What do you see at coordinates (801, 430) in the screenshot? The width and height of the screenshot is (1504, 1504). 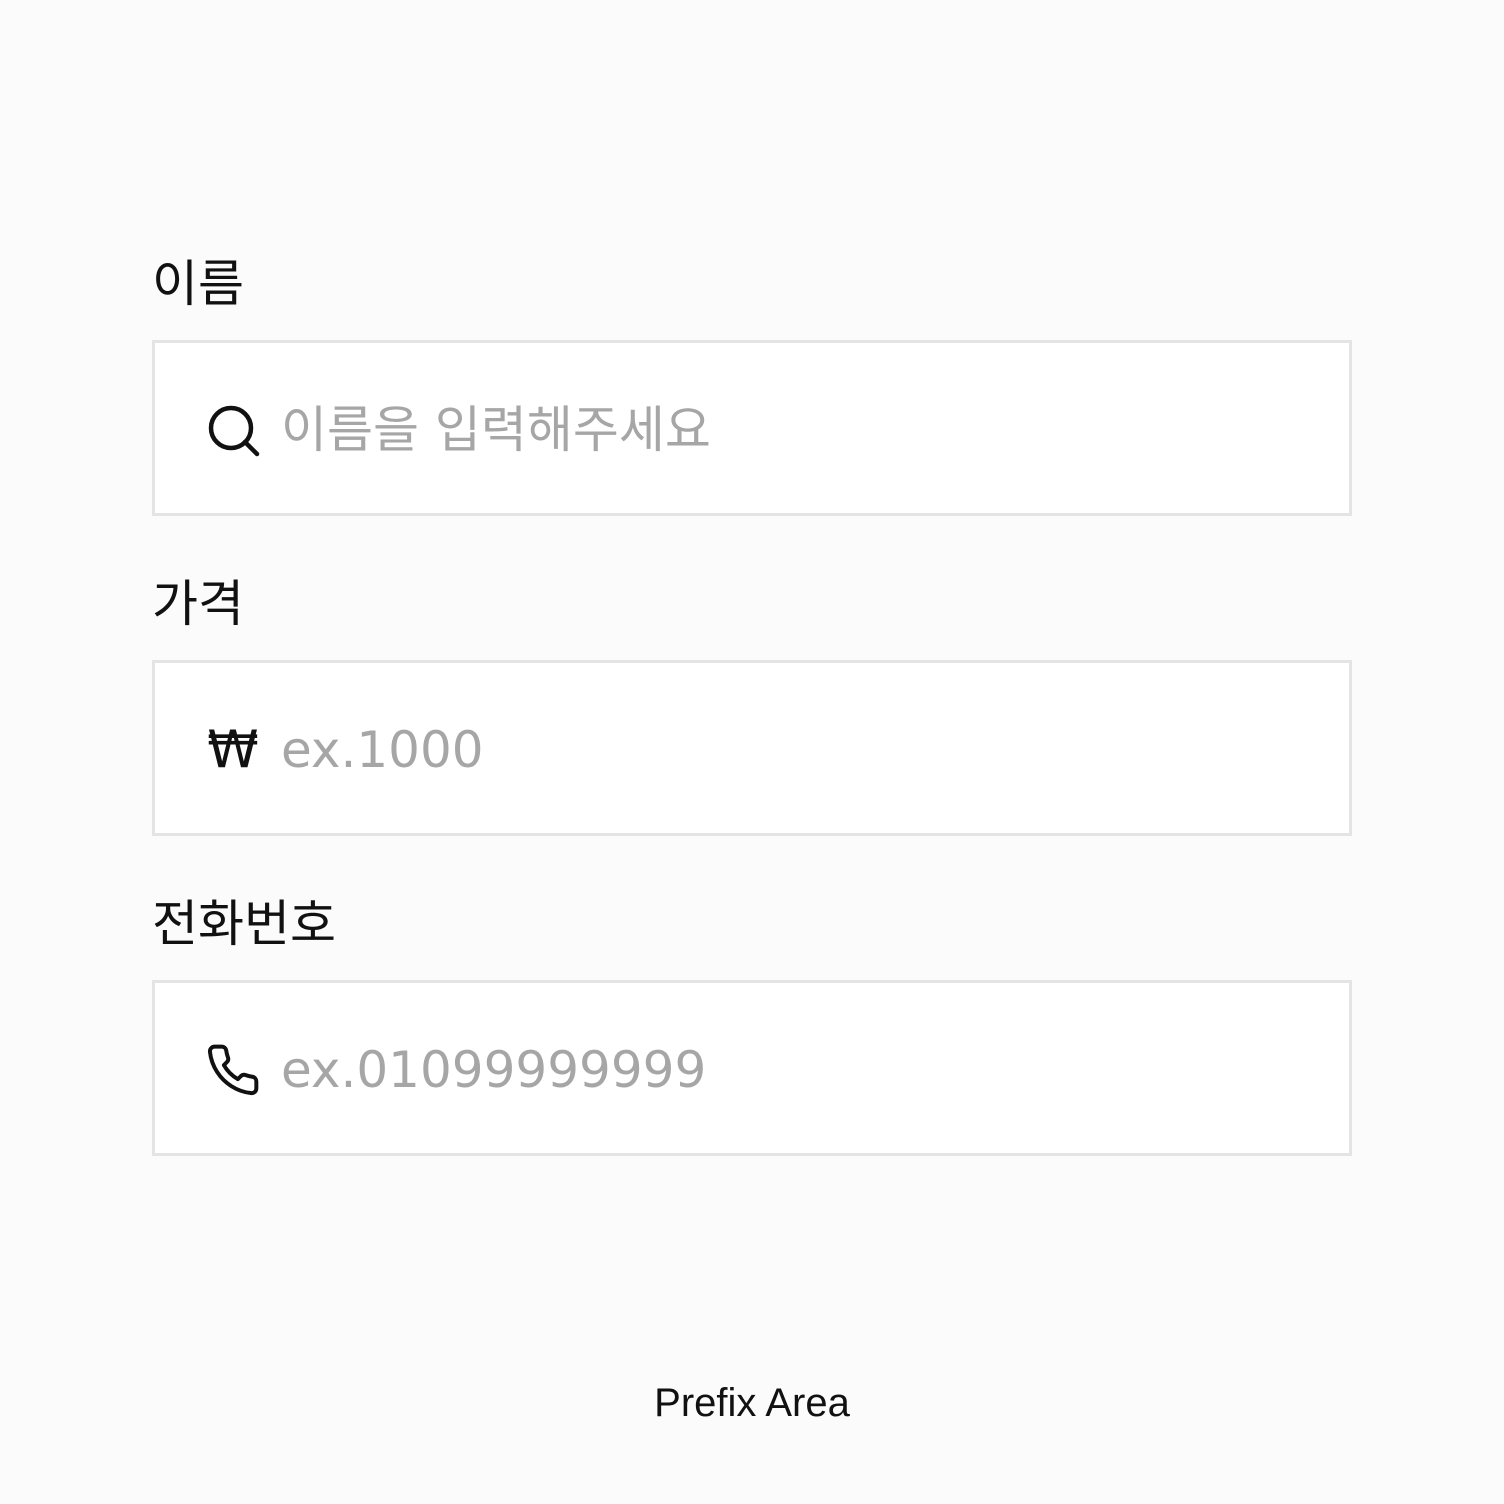 I see `name-input` at bounding box center [801, 430].